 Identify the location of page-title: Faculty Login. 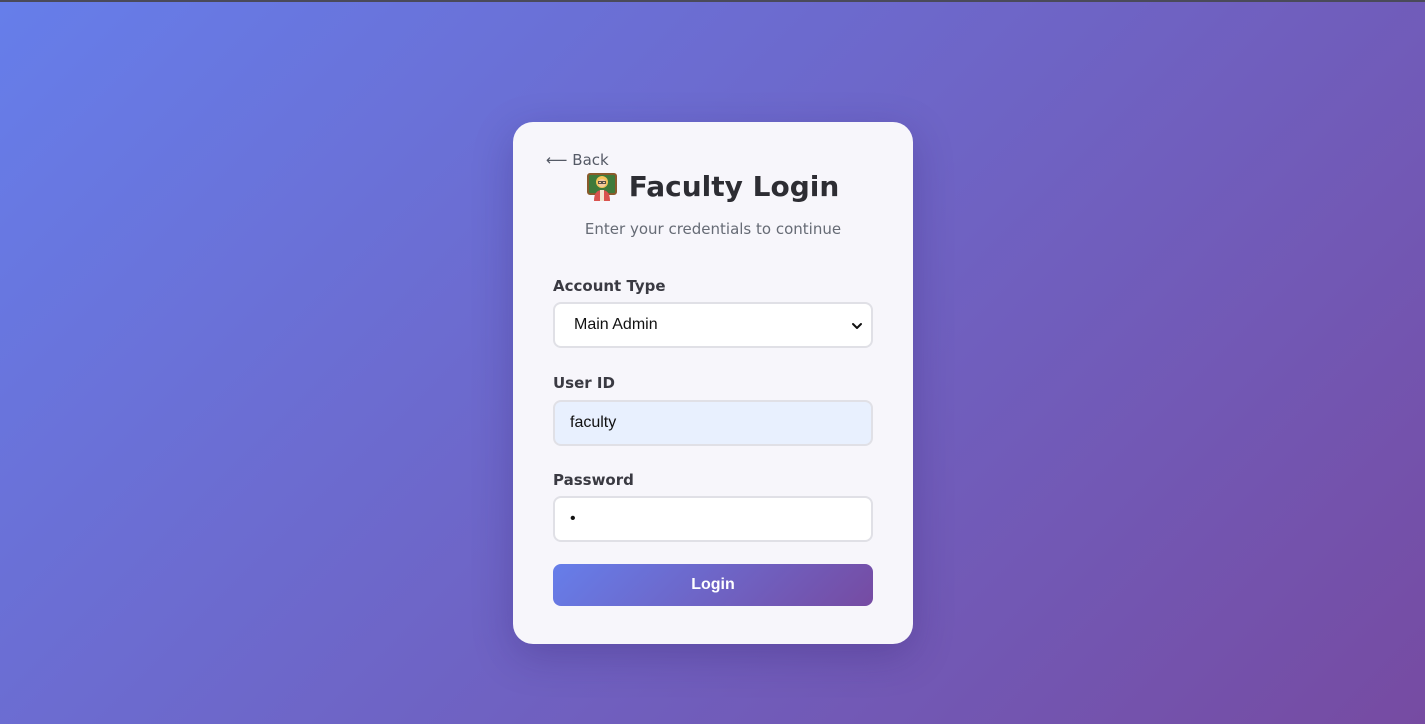
(734, 186).